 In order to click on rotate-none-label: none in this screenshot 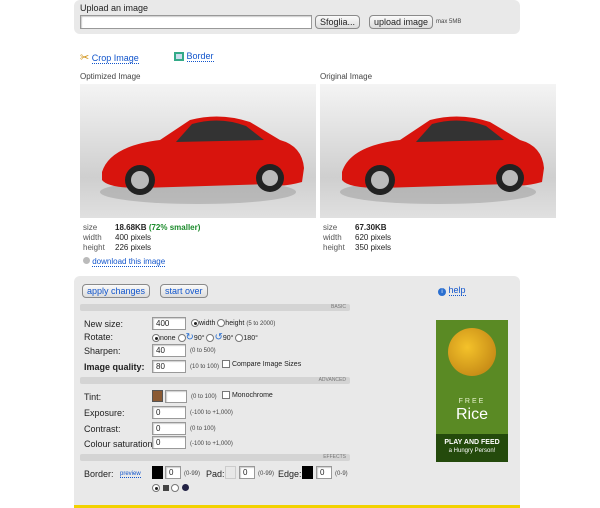, I will do `click(168, 338)`.